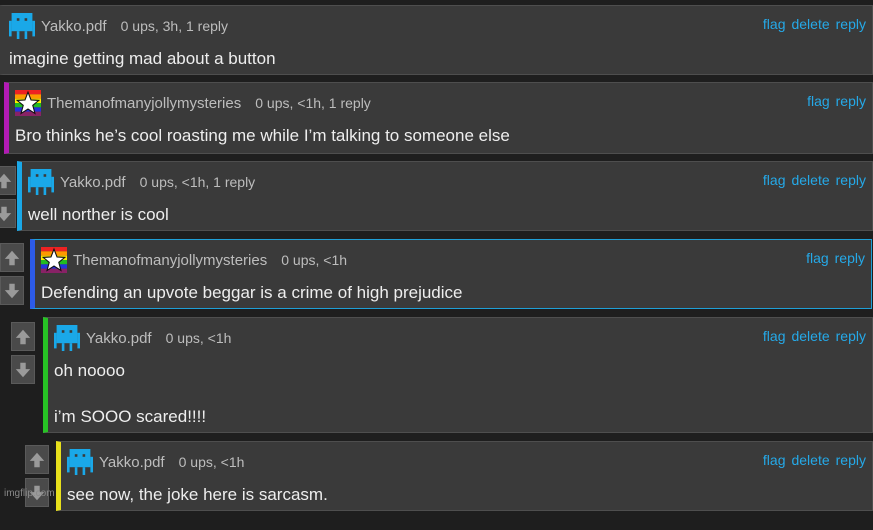  Describe the element at coordinates (98, 214) in the screenshot. I see `comment-text: well norther is cool` at that location.